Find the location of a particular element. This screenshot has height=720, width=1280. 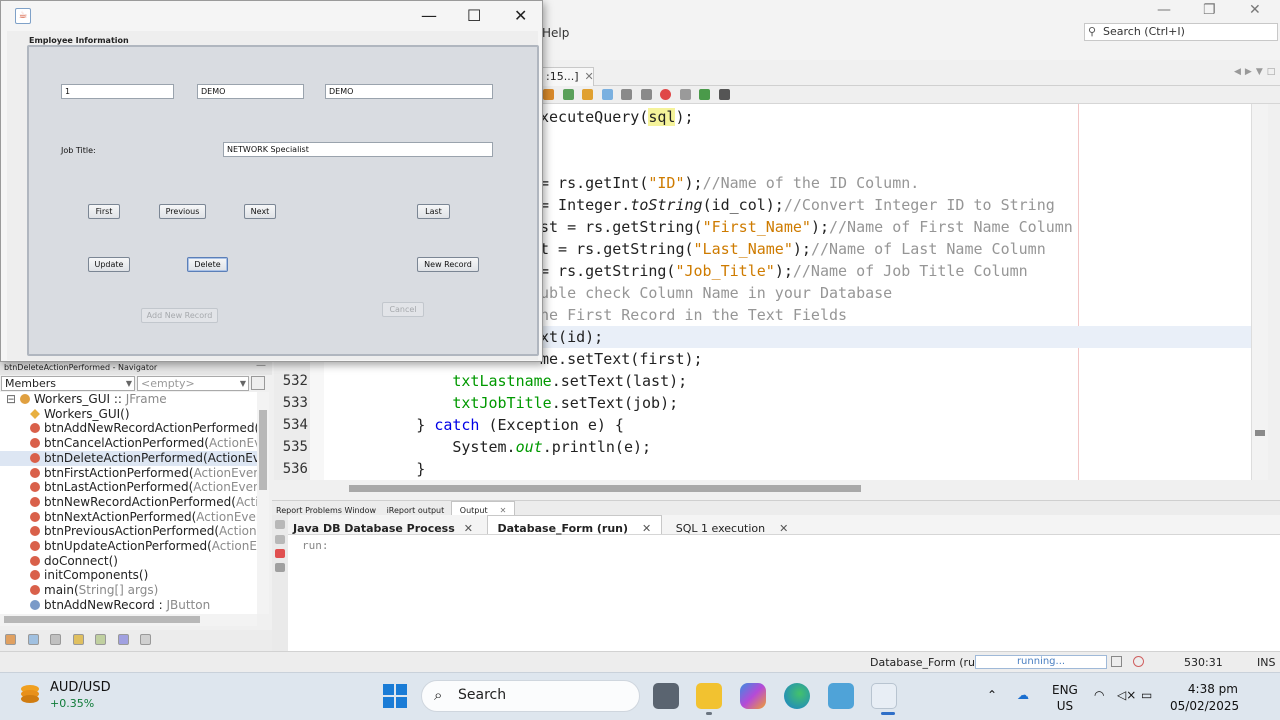

edge-icon is located at coordinates (797, 696).